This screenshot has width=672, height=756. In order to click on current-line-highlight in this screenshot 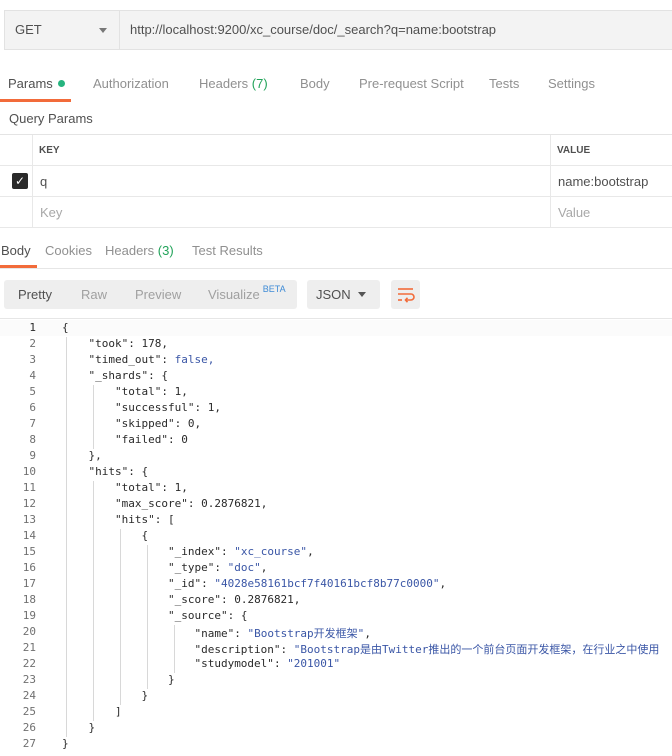, I will do `click(336, 328)`.